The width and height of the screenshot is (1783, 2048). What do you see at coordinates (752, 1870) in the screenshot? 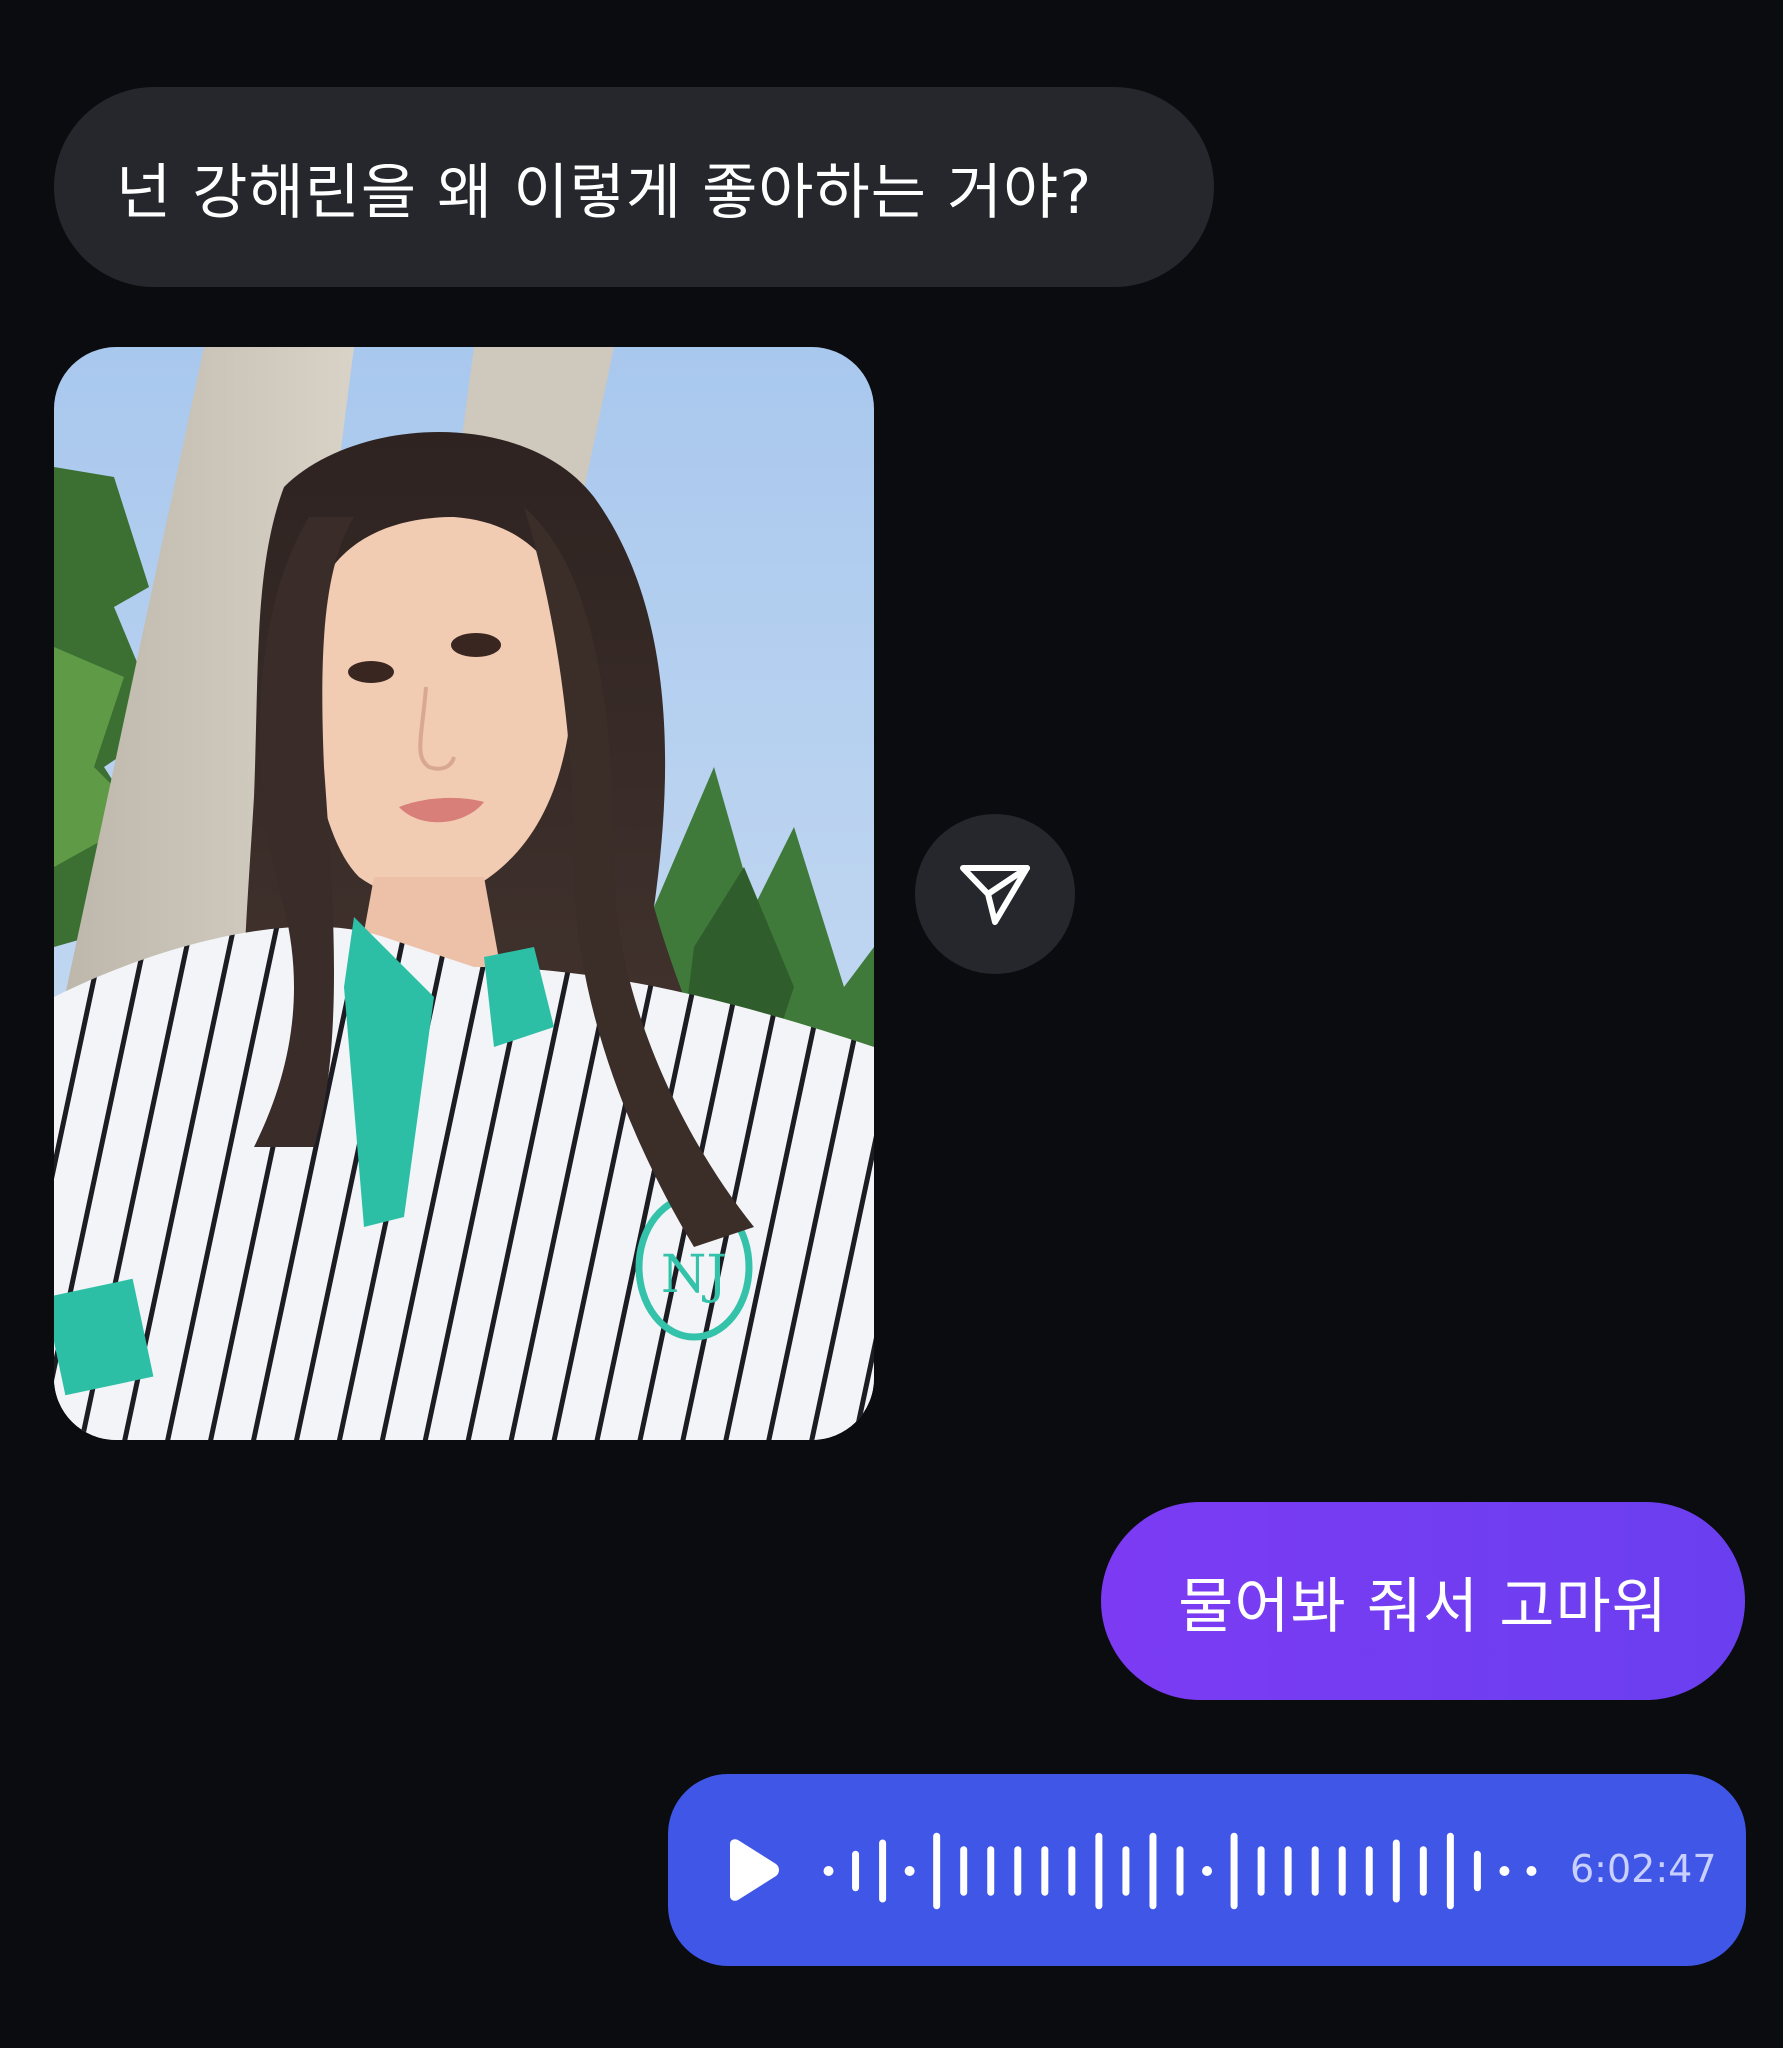
I see `play-icon` at bounding box center [752, 1870].